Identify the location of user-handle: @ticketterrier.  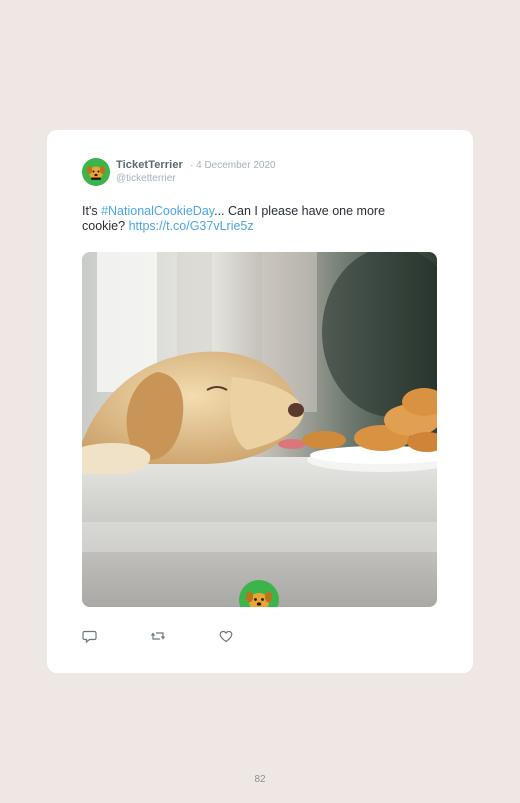
(146, 178).